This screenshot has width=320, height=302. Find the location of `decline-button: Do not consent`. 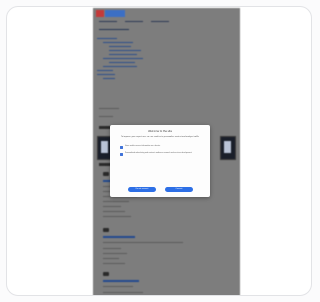

decline-button: Do not consent is located at coordinates (142, 189).